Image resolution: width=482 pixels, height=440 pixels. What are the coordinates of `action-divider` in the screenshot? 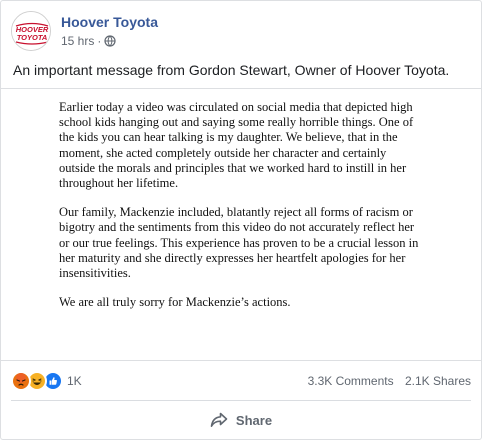 It's located at (241, 400).